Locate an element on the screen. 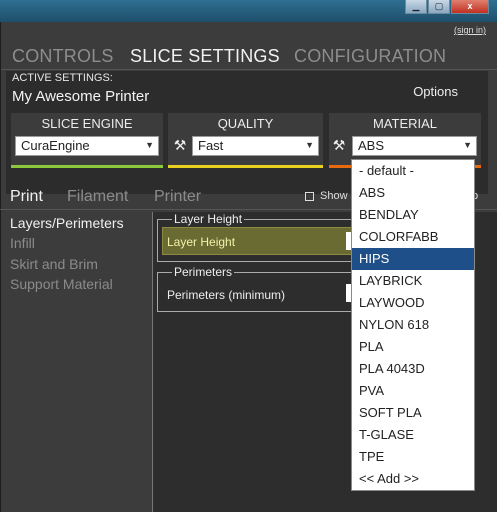  slice-engine-section: SLICE ENGINE CuraEngine ▼ is located at coordinates (87, 140).